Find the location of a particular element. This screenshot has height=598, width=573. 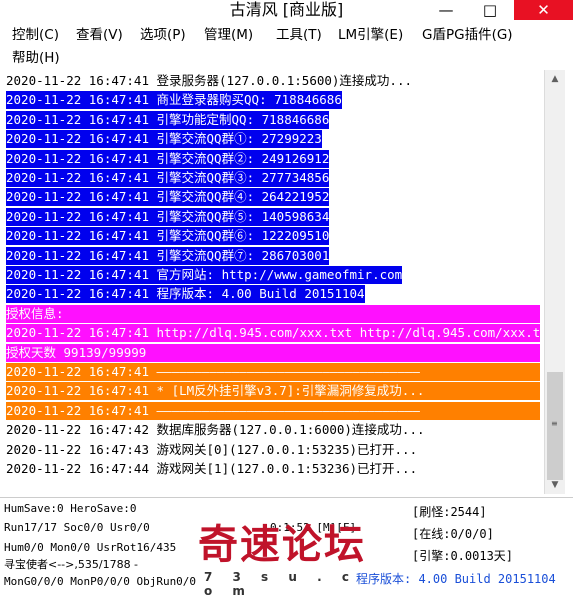

status-treasure: 寻宝使者<-->,535/1788 - is located at coordinates (71, 564).